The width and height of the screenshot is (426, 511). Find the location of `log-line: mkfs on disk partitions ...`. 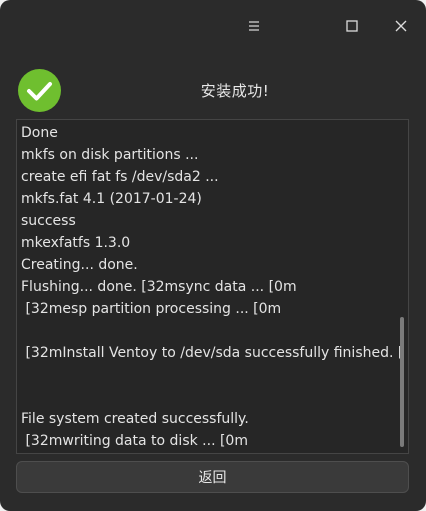

log-line: mkfs on disk partitions ... is located at coordinates (110, 155).